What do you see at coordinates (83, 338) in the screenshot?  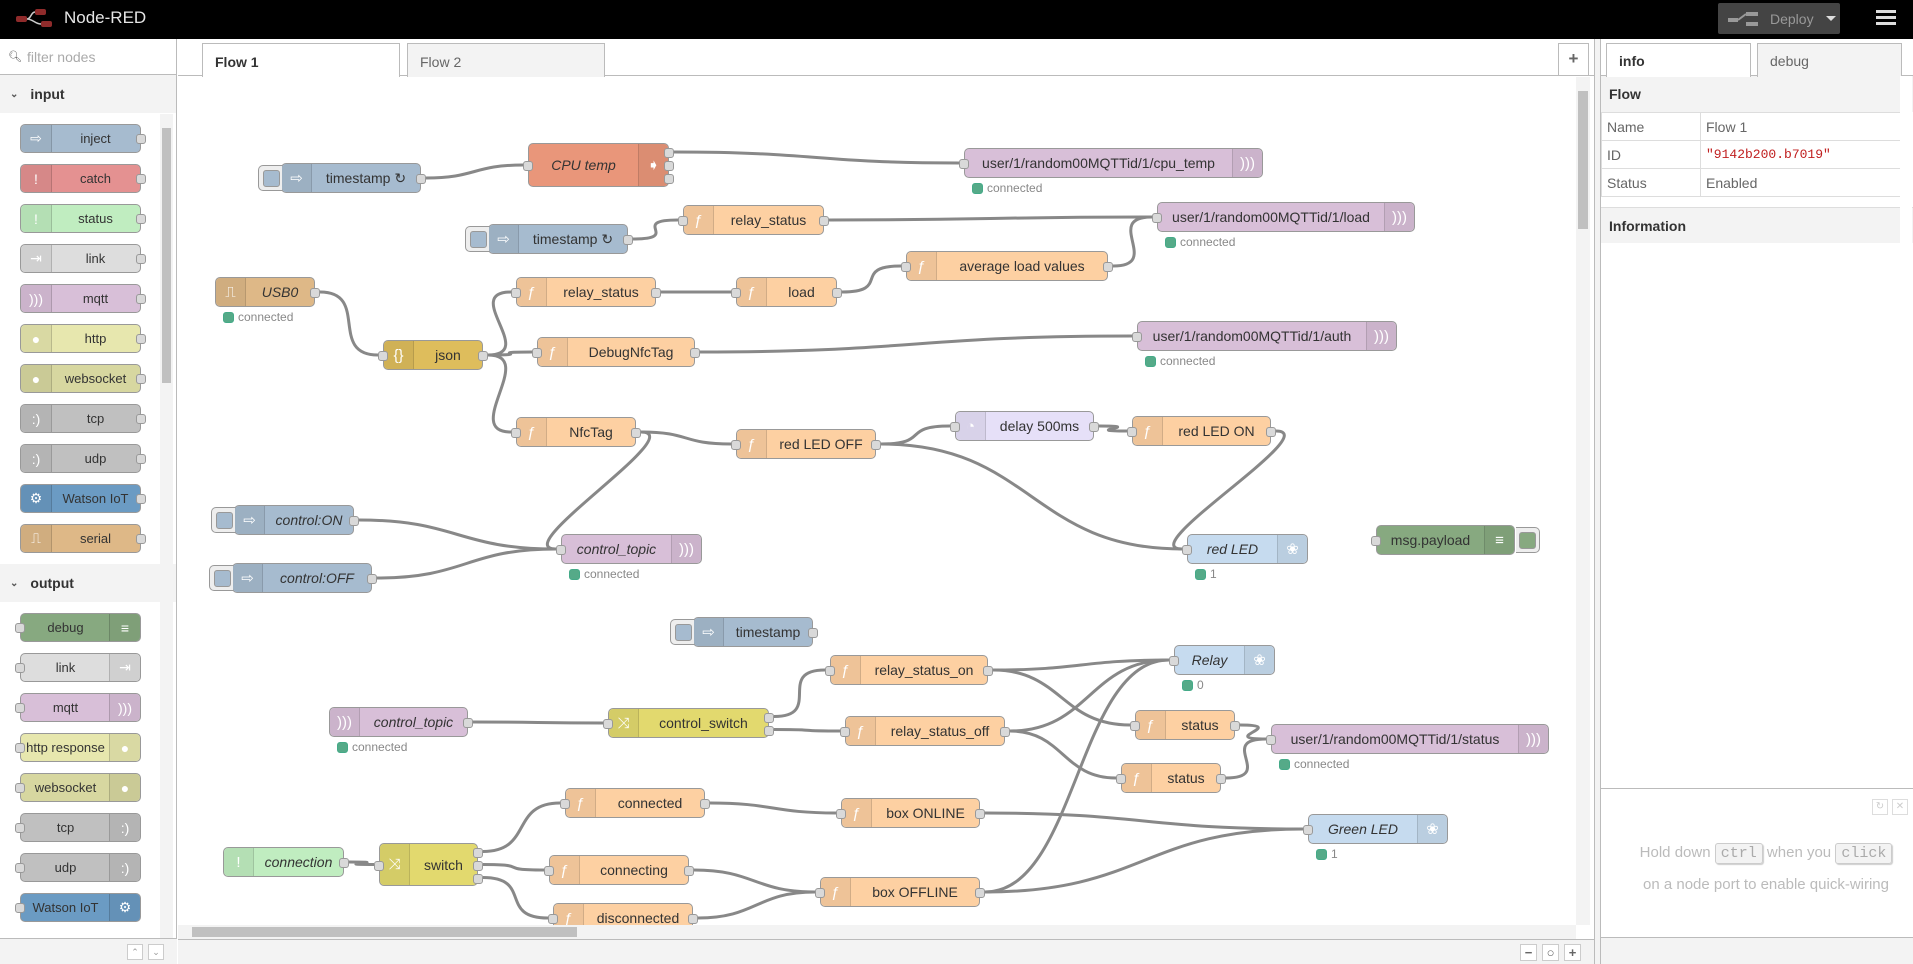 I see `palette-node-http: ● http` at bounding box center [83, 338].